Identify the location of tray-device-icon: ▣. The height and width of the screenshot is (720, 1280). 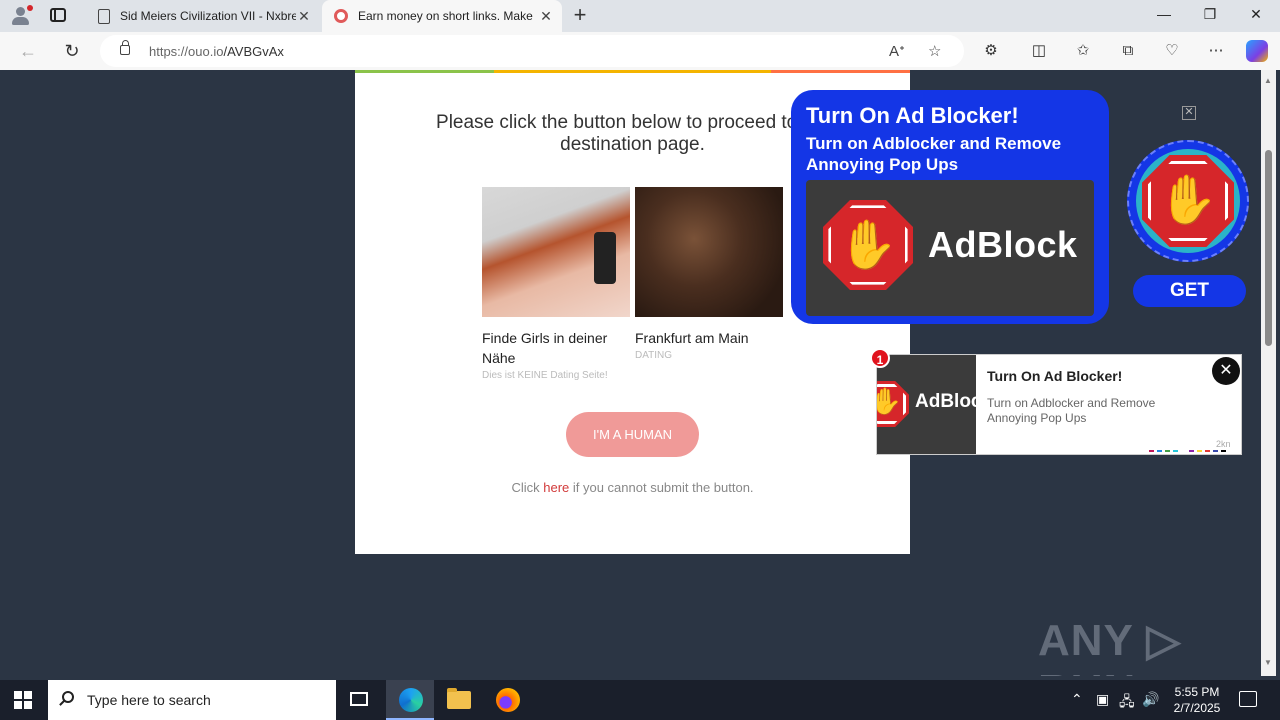
(1102, 699).